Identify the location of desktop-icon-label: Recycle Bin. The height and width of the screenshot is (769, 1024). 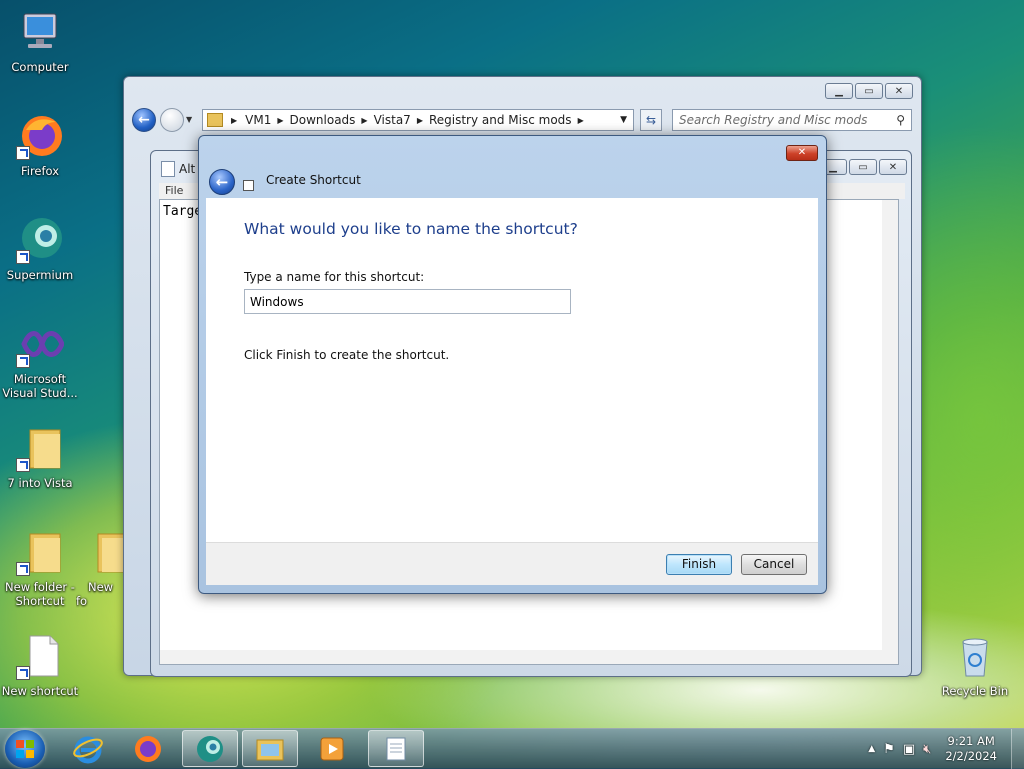
(975, 691).